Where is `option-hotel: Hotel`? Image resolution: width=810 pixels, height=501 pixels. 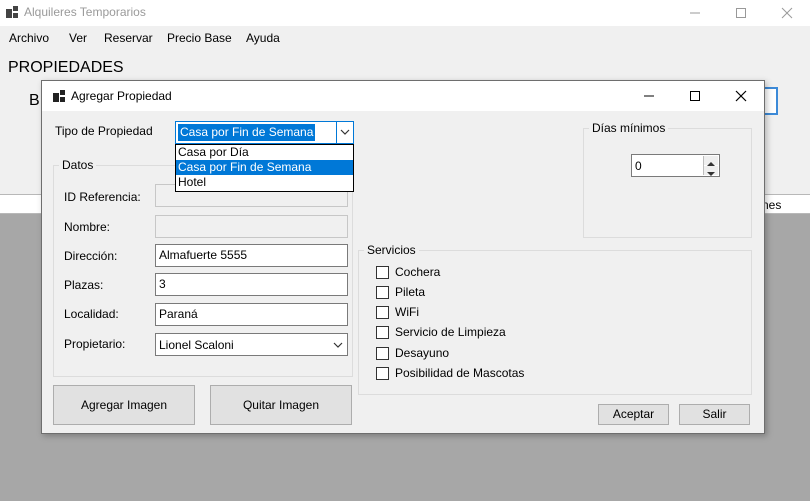 option-hotel: Hotel is located at coordinates (264, 182).